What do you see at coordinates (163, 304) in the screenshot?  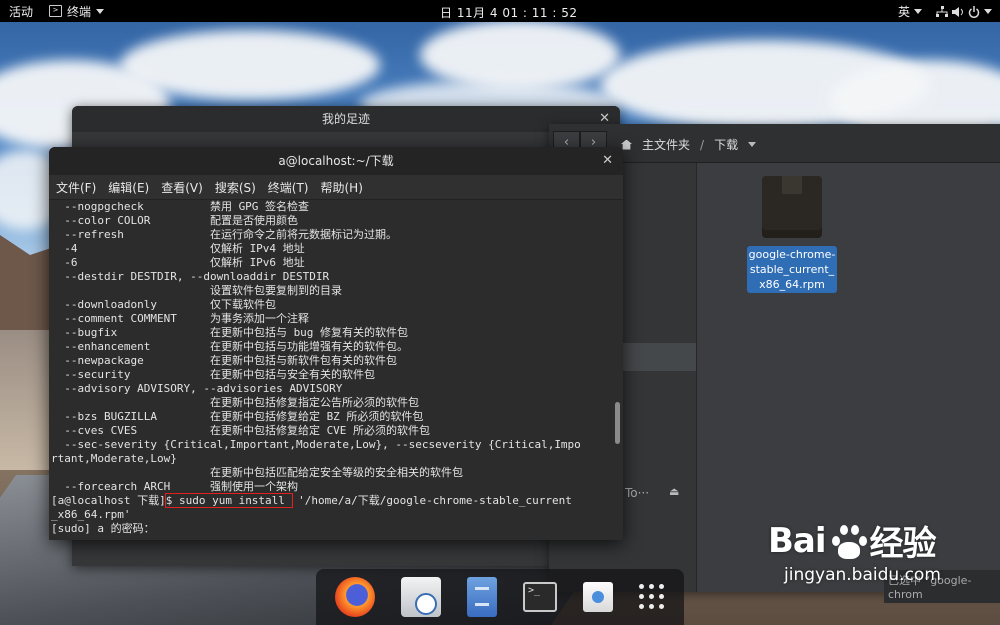 I see `terminal-line: --downloadonly 仅下载软件包` at bounding box center [163, 304].